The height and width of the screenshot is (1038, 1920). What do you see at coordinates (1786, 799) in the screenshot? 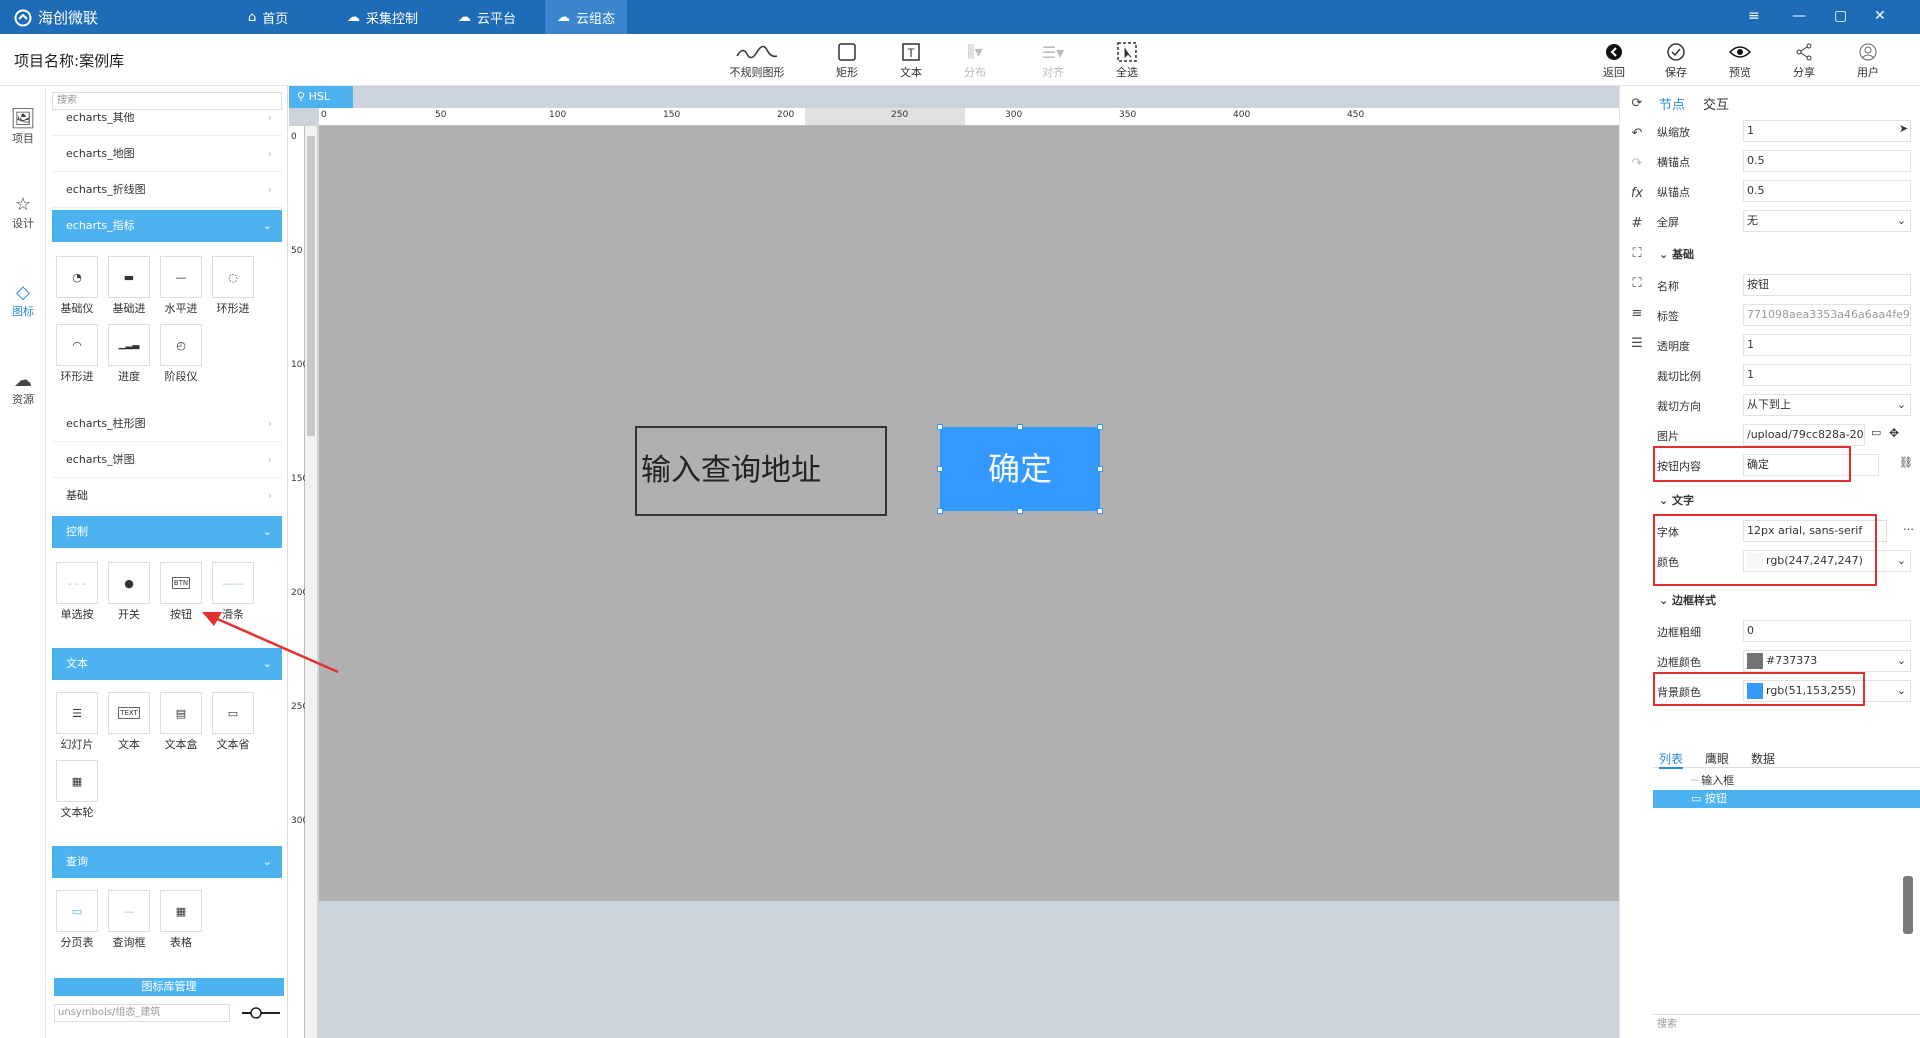
I see `tree-item-button: ▭ 按钮` at bounding box center [1786, 799].